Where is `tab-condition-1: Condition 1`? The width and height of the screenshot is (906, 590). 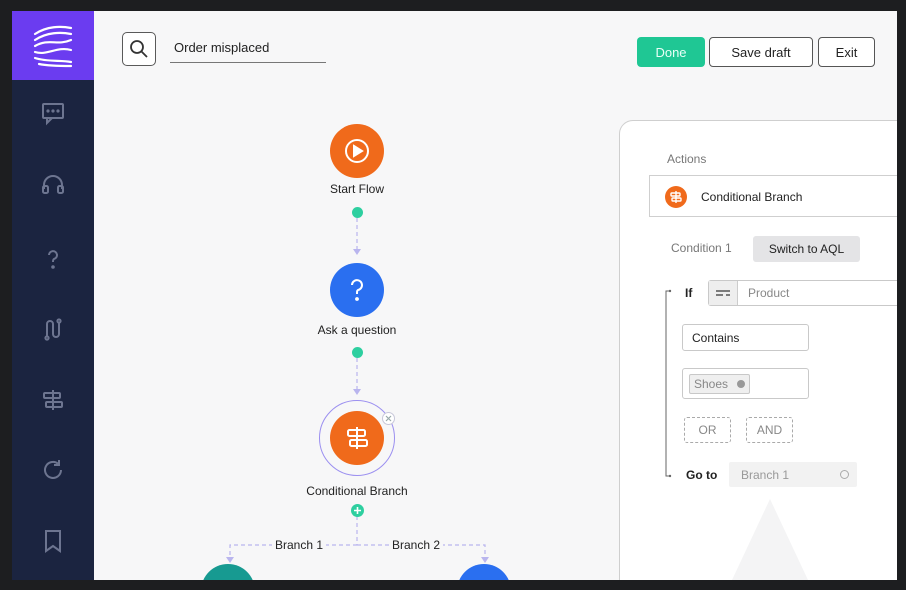 tab-condition-1: Condition 1 is located at coordinates (701, 248).